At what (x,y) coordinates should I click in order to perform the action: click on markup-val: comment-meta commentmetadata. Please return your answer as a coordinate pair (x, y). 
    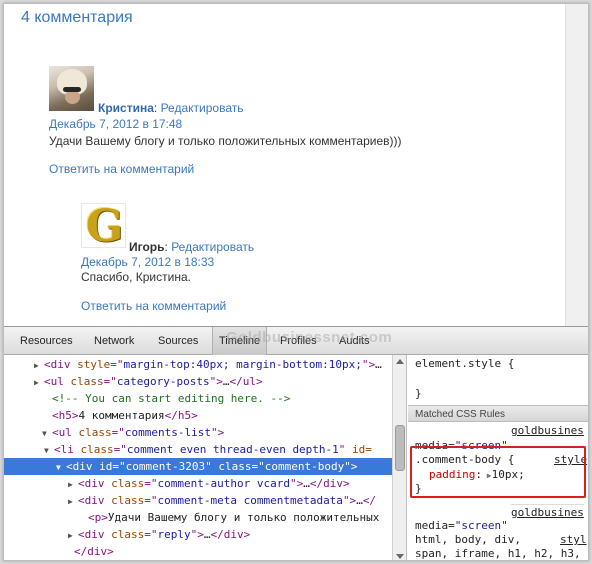
    Looking at the image, I should click on (250, 500).